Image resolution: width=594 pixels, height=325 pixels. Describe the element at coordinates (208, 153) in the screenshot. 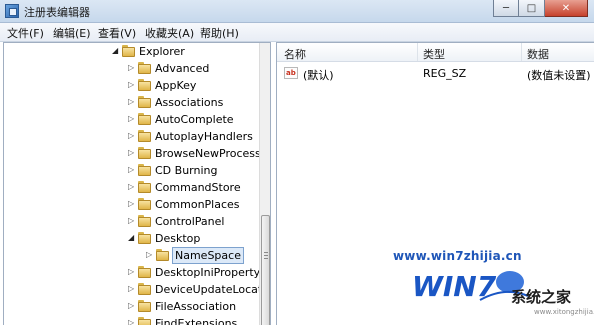

I see `tree-item-label: BrowseNewProcess` at that location.